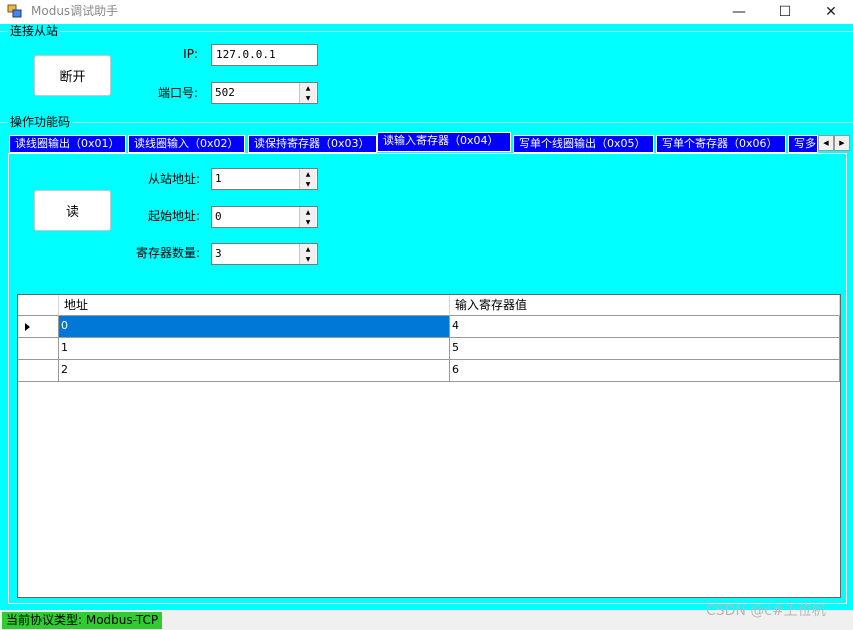  What do you see at coordinates (426, 31) in the screenshot?
I see `connect-group-border` at bounding box center [426, 31].